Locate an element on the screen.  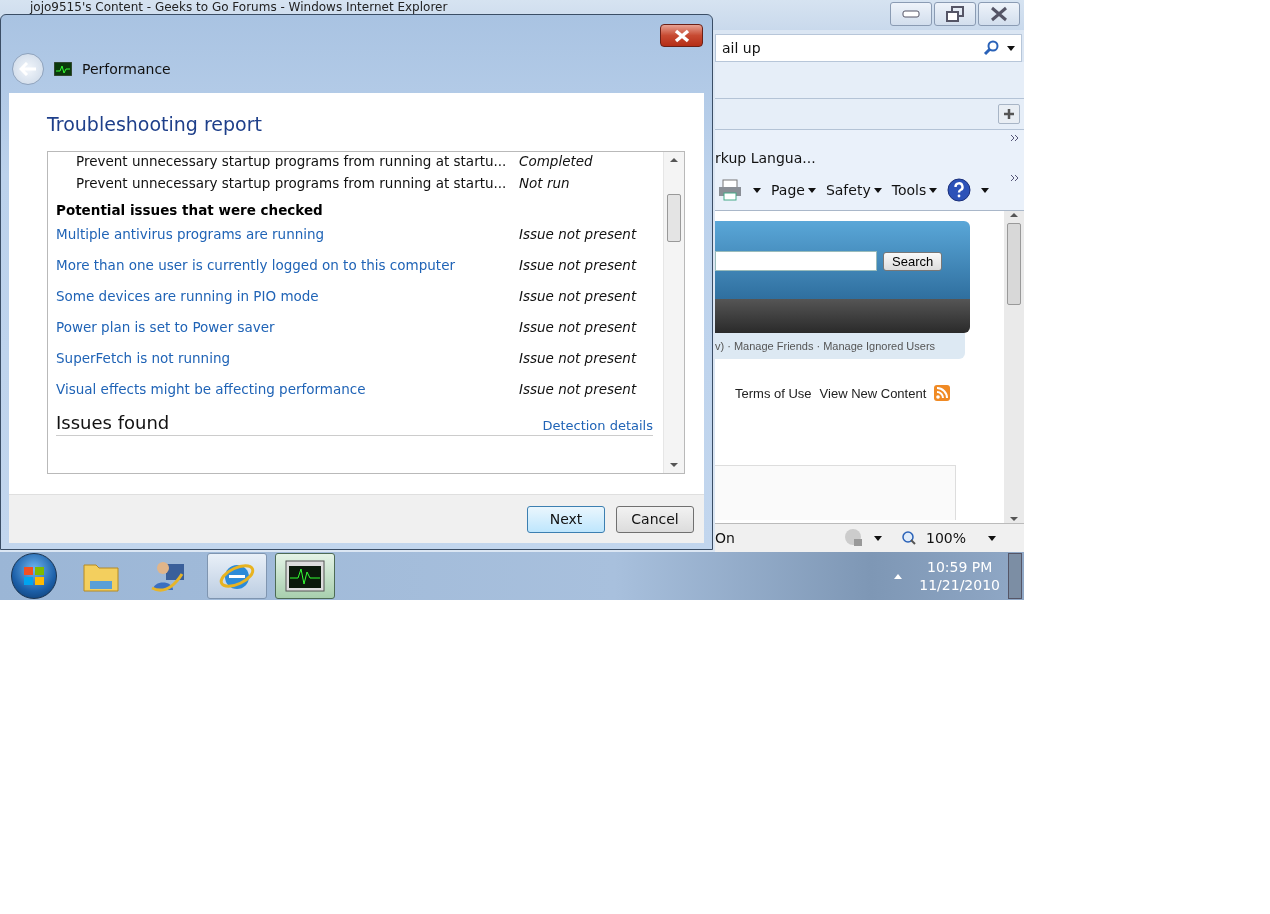
back-arrow-icon is located at coordinates (28, 69).